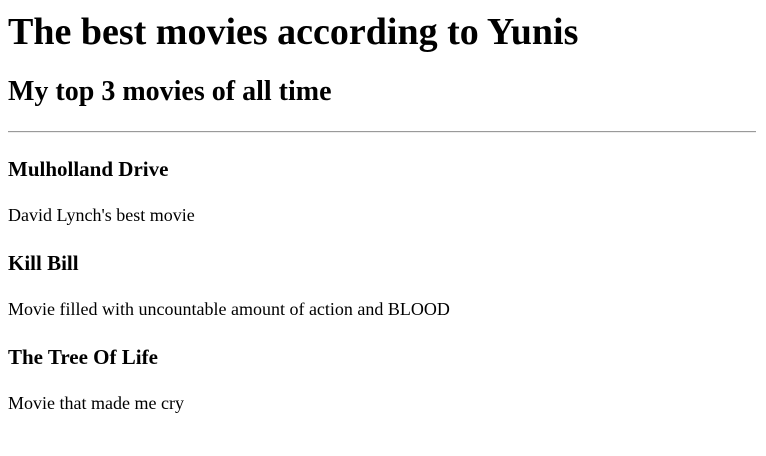  I want to click on page-title: The best movies according to Yunis, so click(293, 32).